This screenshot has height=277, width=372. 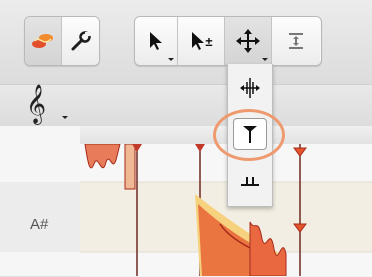 I want to click on move-tool-icon, so click(x=248, y=41).